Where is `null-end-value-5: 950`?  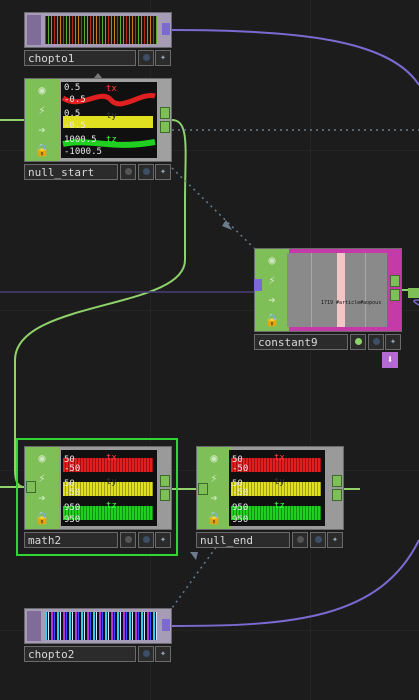 null-end-value-5: 950 is located at coordinates (240, 508).